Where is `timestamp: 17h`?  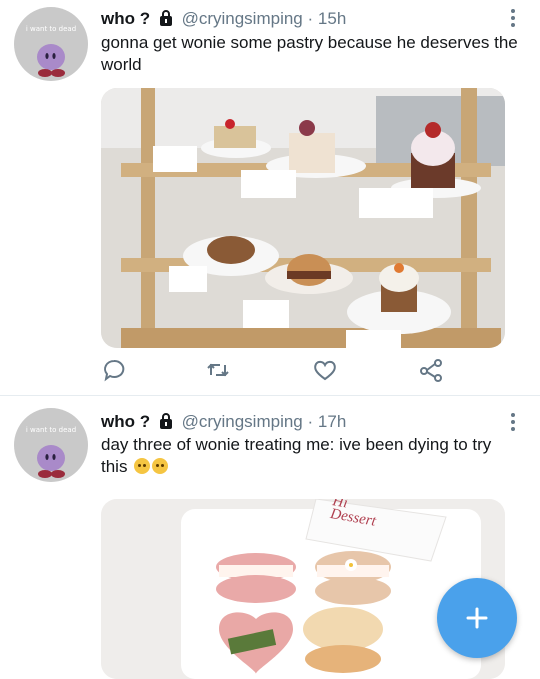 timestamp: 17h is located at coordinates (332, 421).